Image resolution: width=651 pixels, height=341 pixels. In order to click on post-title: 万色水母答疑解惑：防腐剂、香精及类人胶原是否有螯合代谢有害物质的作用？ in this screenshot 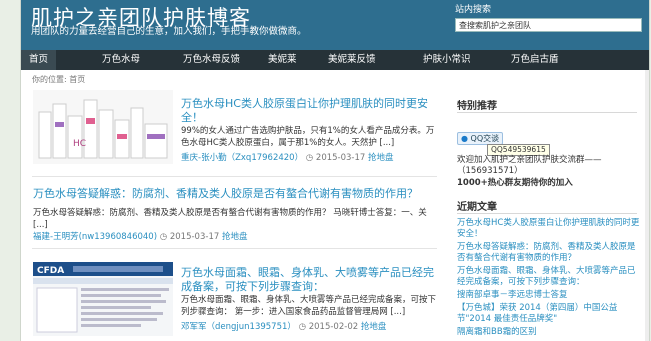, I will do `click(235, 194)`.